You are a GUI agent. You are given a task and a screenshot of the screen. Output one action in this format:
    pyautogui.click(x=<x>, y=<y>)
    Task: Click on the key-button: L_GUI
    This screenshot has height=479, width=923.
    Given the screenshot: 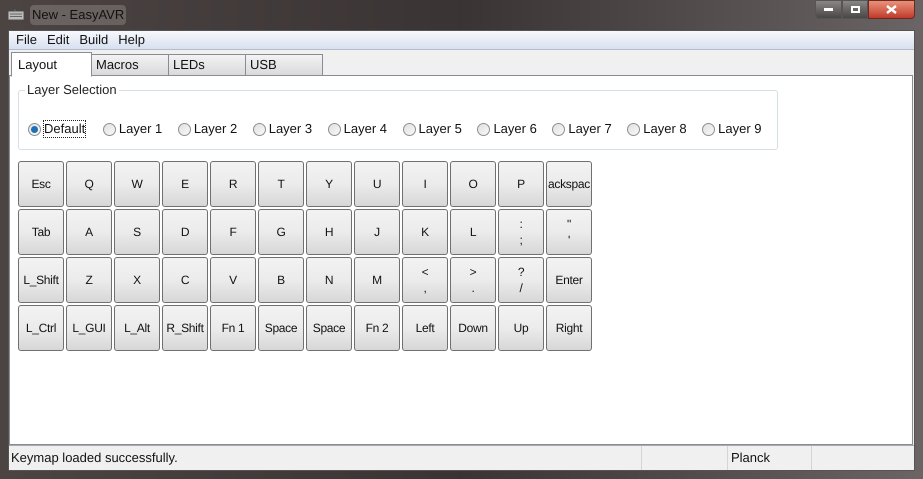 What is the action you would take?
    pyautogui.click(x=89, y=328)
    